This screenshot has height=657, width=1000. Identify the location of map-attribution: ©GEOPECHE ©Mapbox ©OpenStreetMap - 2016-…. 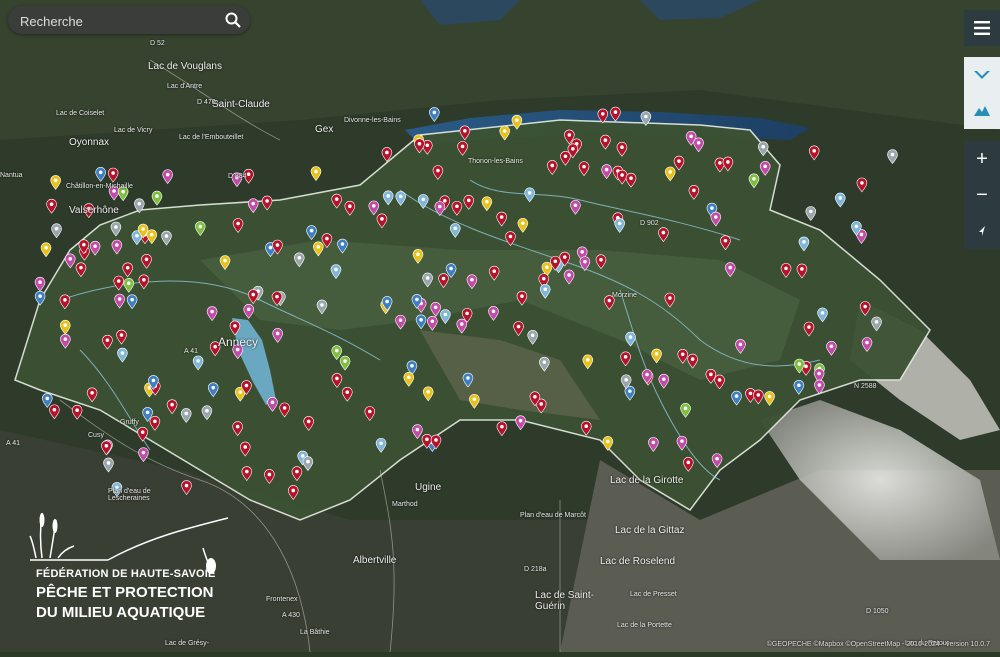
(878, 644).